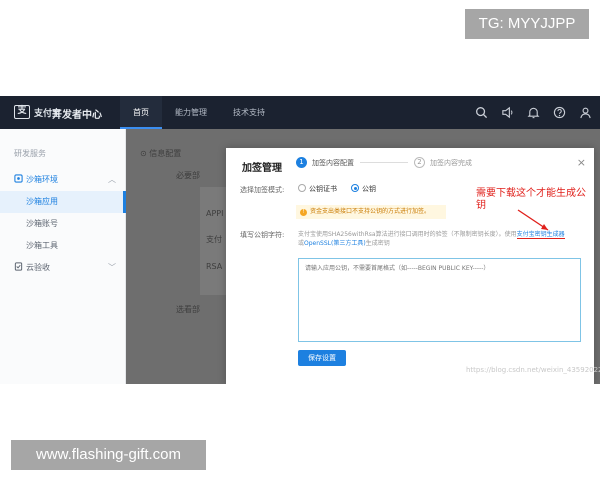  What do you see at coordinates (63, 202) in the screenshot?
I see `sidebar-item-sandbox-app: 沙箱应用` at bounding box center [63, 202].